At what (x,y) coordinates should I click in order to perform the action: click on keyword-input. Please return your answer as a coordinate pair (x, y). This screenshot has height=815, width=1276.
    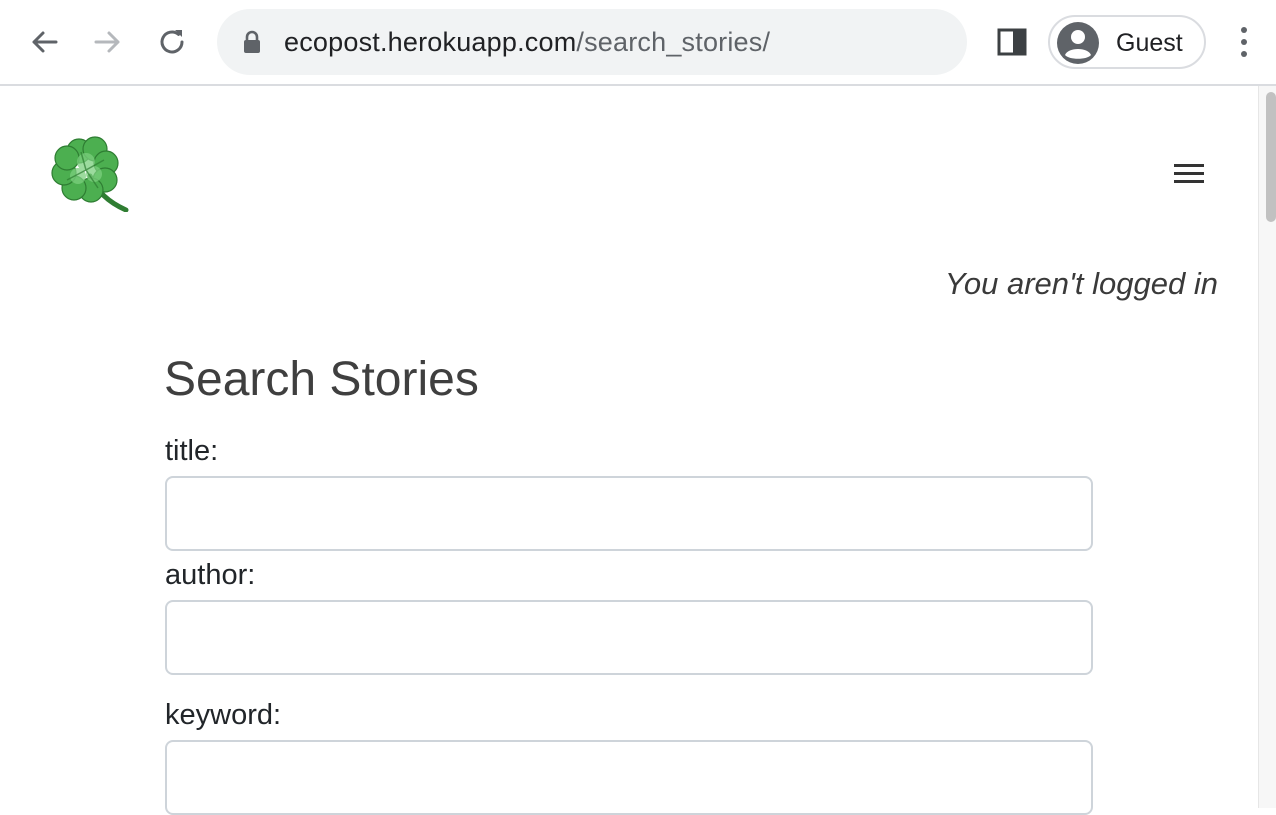
    Looking at the image, I should click on (629, 777).